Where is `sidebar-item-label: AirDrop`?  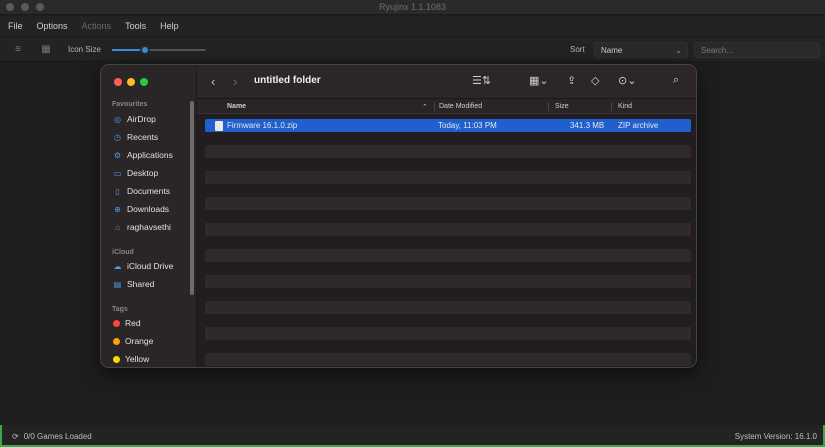 sidebar-item-label: AirDrop is located at coordinates (141, 119).